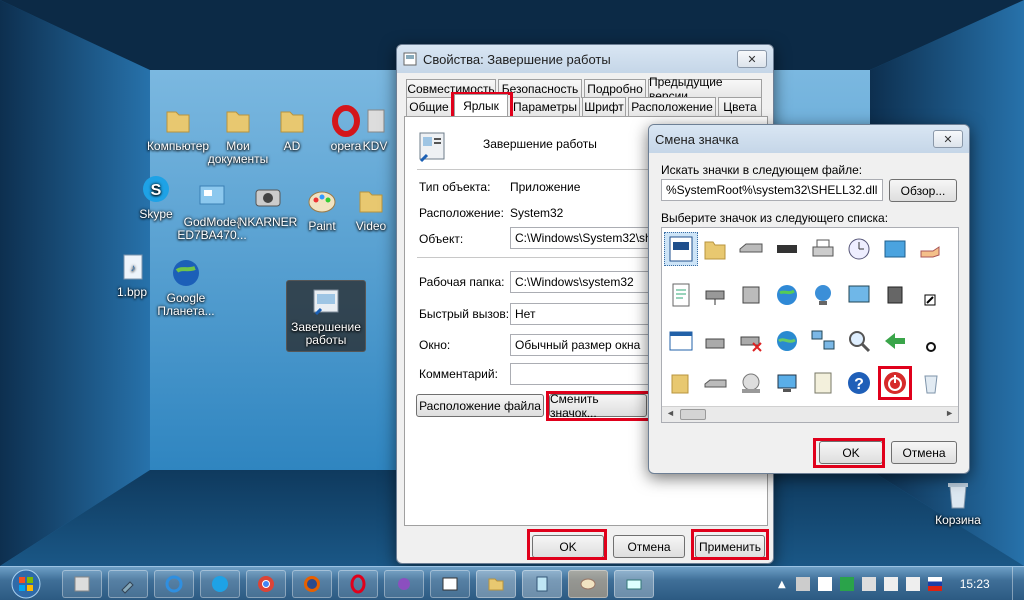 The width and height of the screenshot is (1024, 600). I want to click on icon-option: ?, so click(859, 383).